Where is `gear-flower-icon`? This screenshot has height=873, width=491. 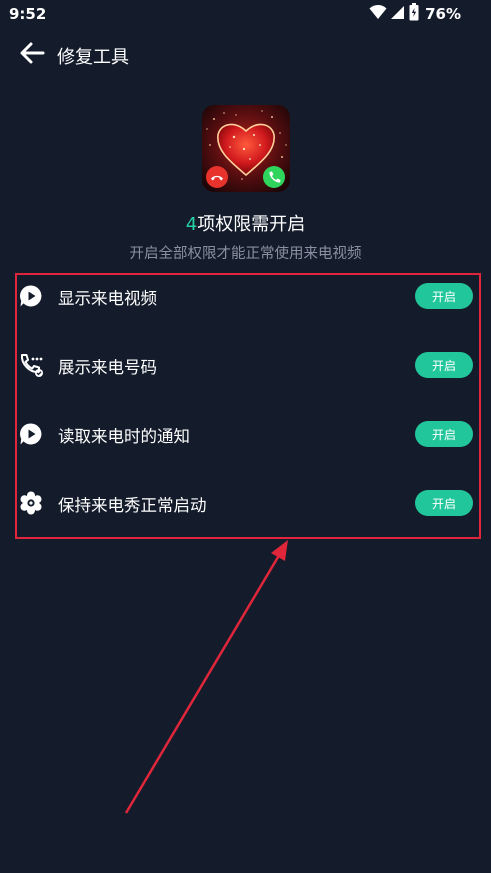 gear-flower-icon is located at coordinates (31, 503).